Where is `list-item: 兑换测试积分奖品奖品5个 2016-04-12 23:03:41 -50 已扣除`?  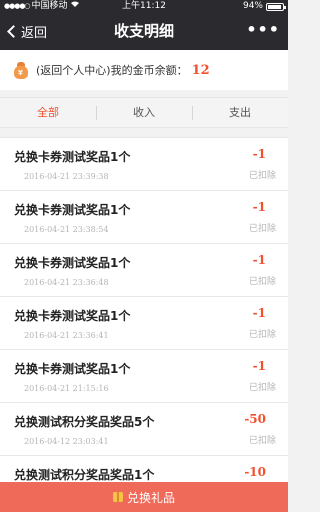 list-item: 兑换测试积分奖品奖品5个 2016-04-12 23:03:41 -50 已扣除 is located at coordinates (144, 428).